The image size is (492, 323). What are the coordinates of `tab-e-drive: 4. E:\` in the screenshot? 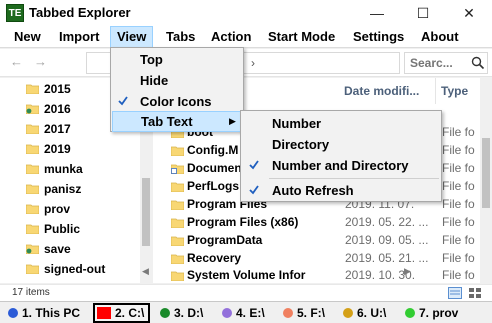 It's located at (243, 313).